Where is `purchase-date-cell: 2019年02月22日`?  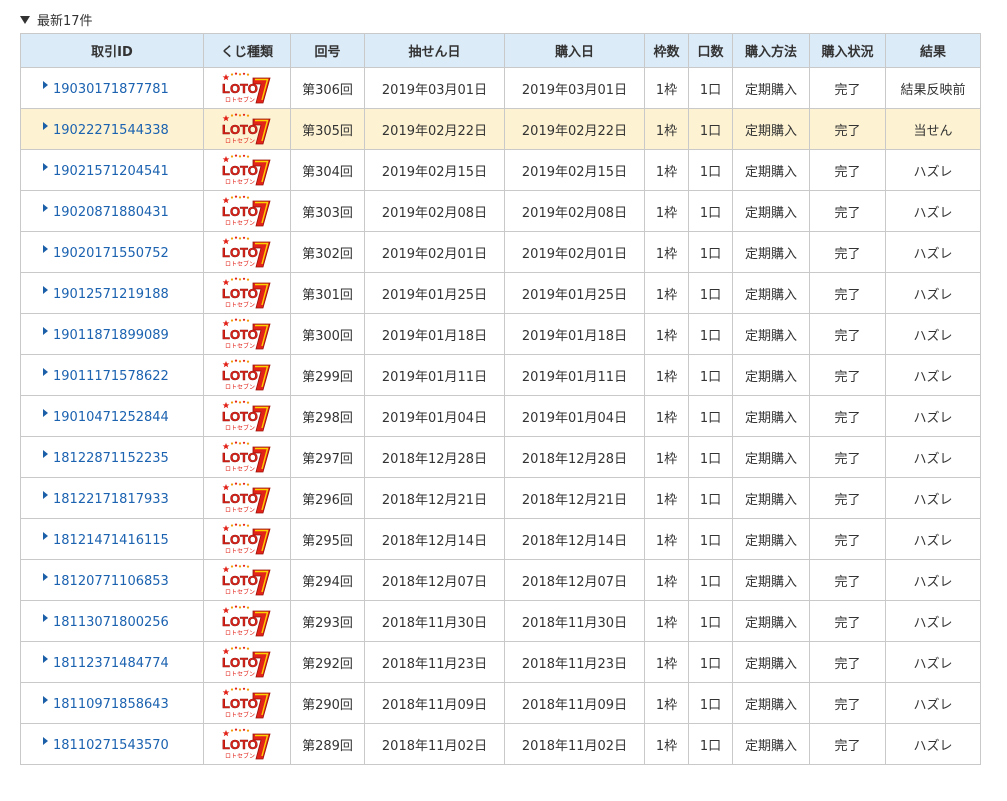
purchase-date-cell: 2019年02月22日 is located at coordinates (574, 129).